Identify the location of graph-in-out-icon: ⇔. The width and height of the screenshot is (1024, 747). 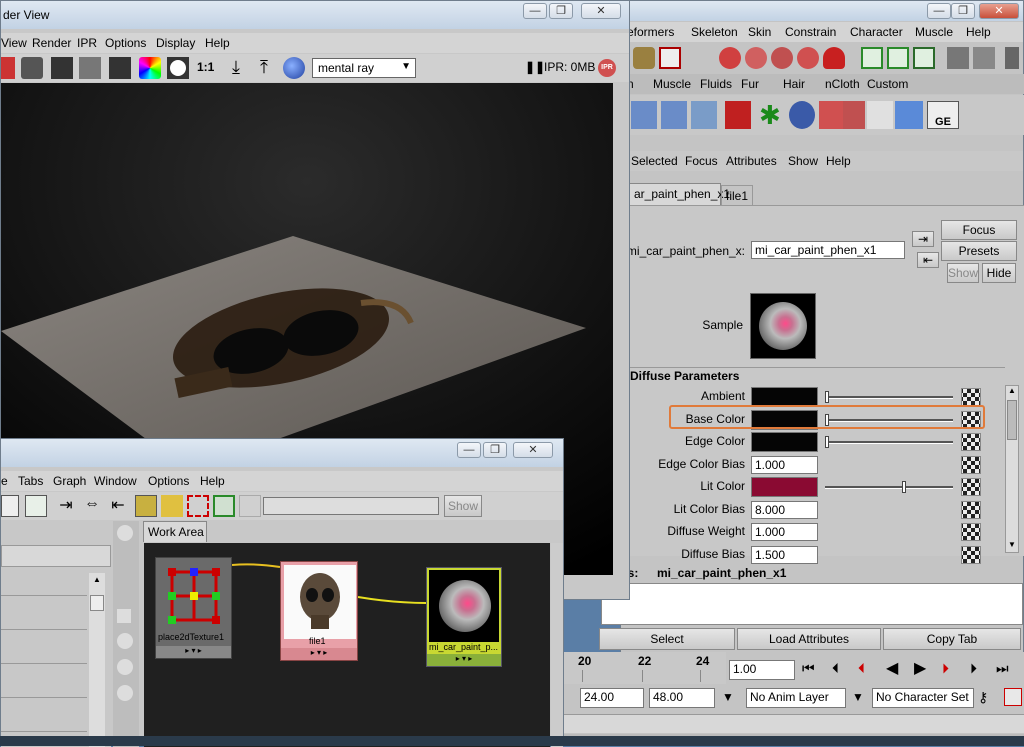
(92, 506).